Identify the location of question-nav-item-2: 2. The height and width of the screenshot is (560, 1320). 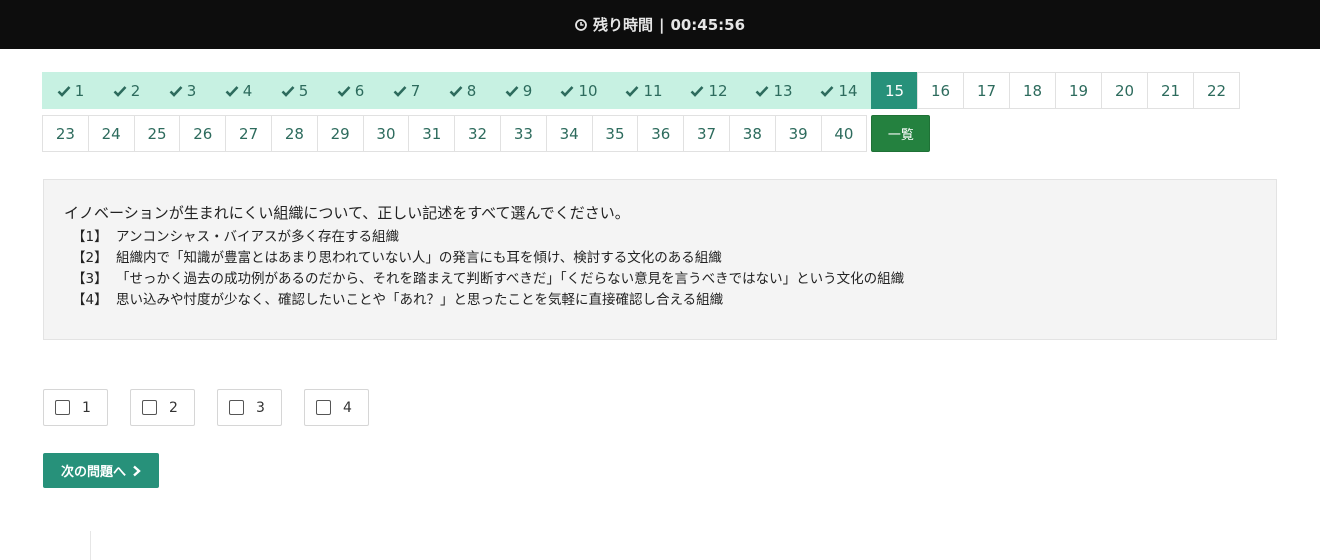
(126, 90).